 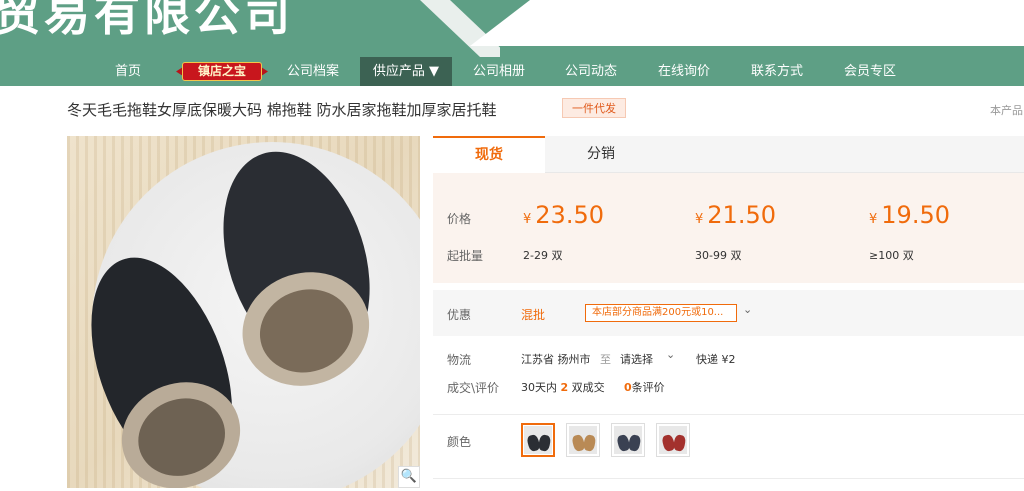 I want to click on shipping-fee: 快递 ¥2, so click(x=716, y=359).